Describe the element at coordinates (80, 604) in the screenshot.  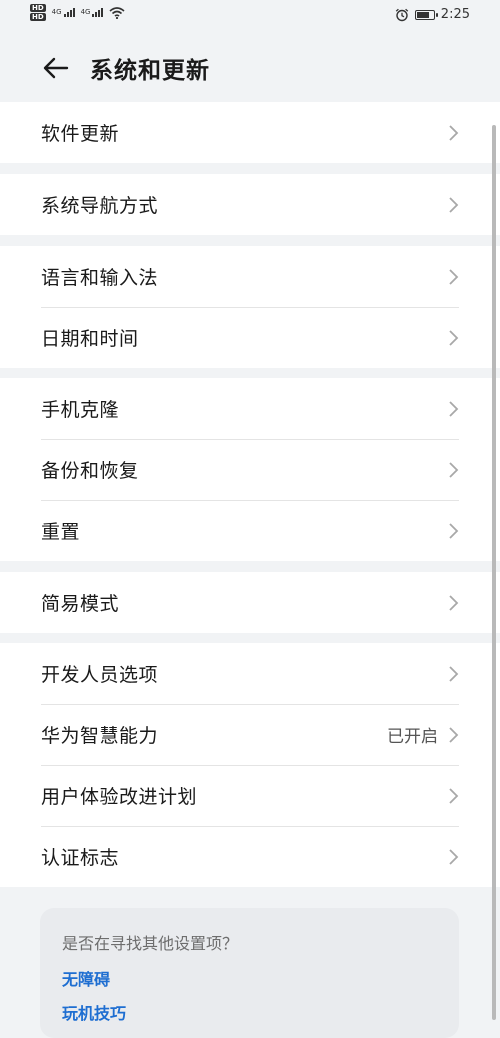
I see `item-label: 简易模式` at that location.